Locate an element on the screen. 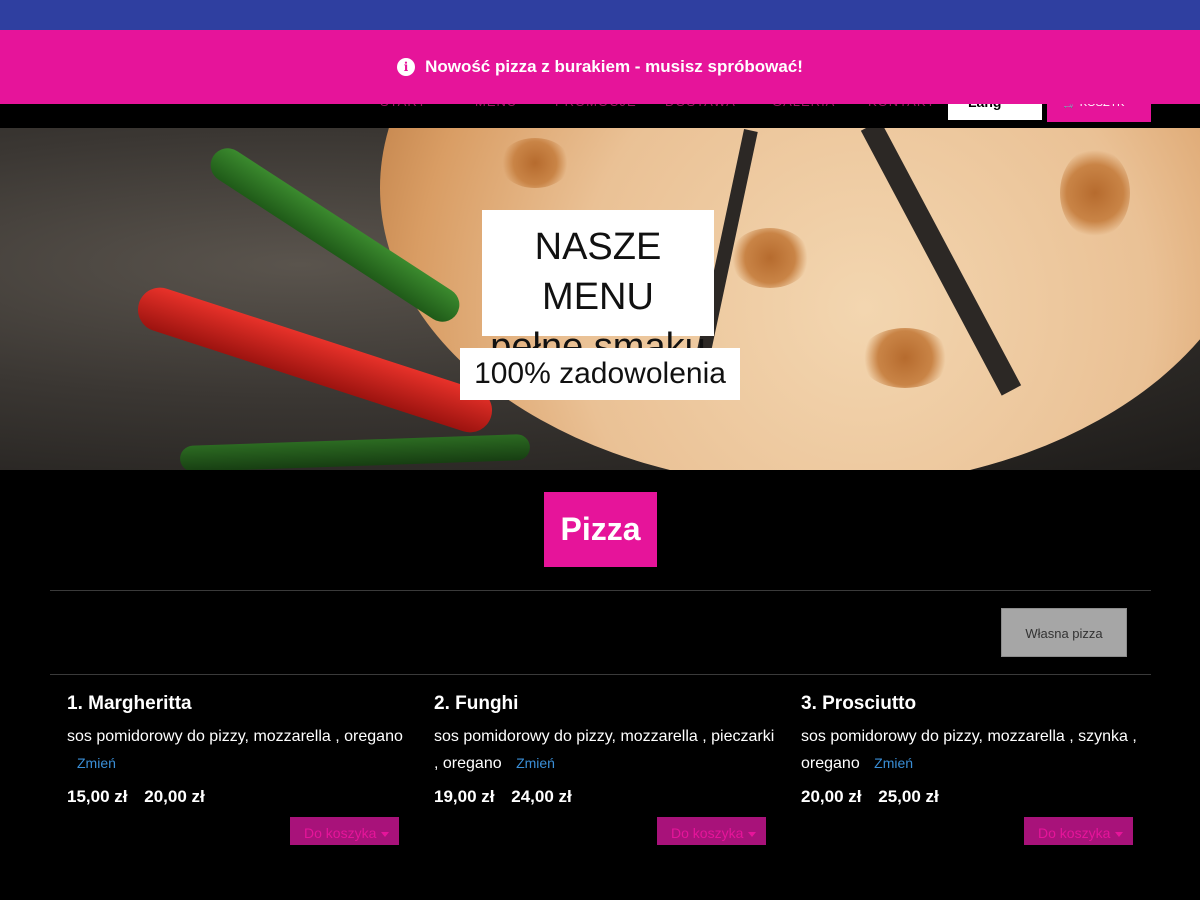 Image resolution: width=1200 pixels, height=900 pixels. menu-item-name: 3. Prosciutto is located at coordinates (859, 703).